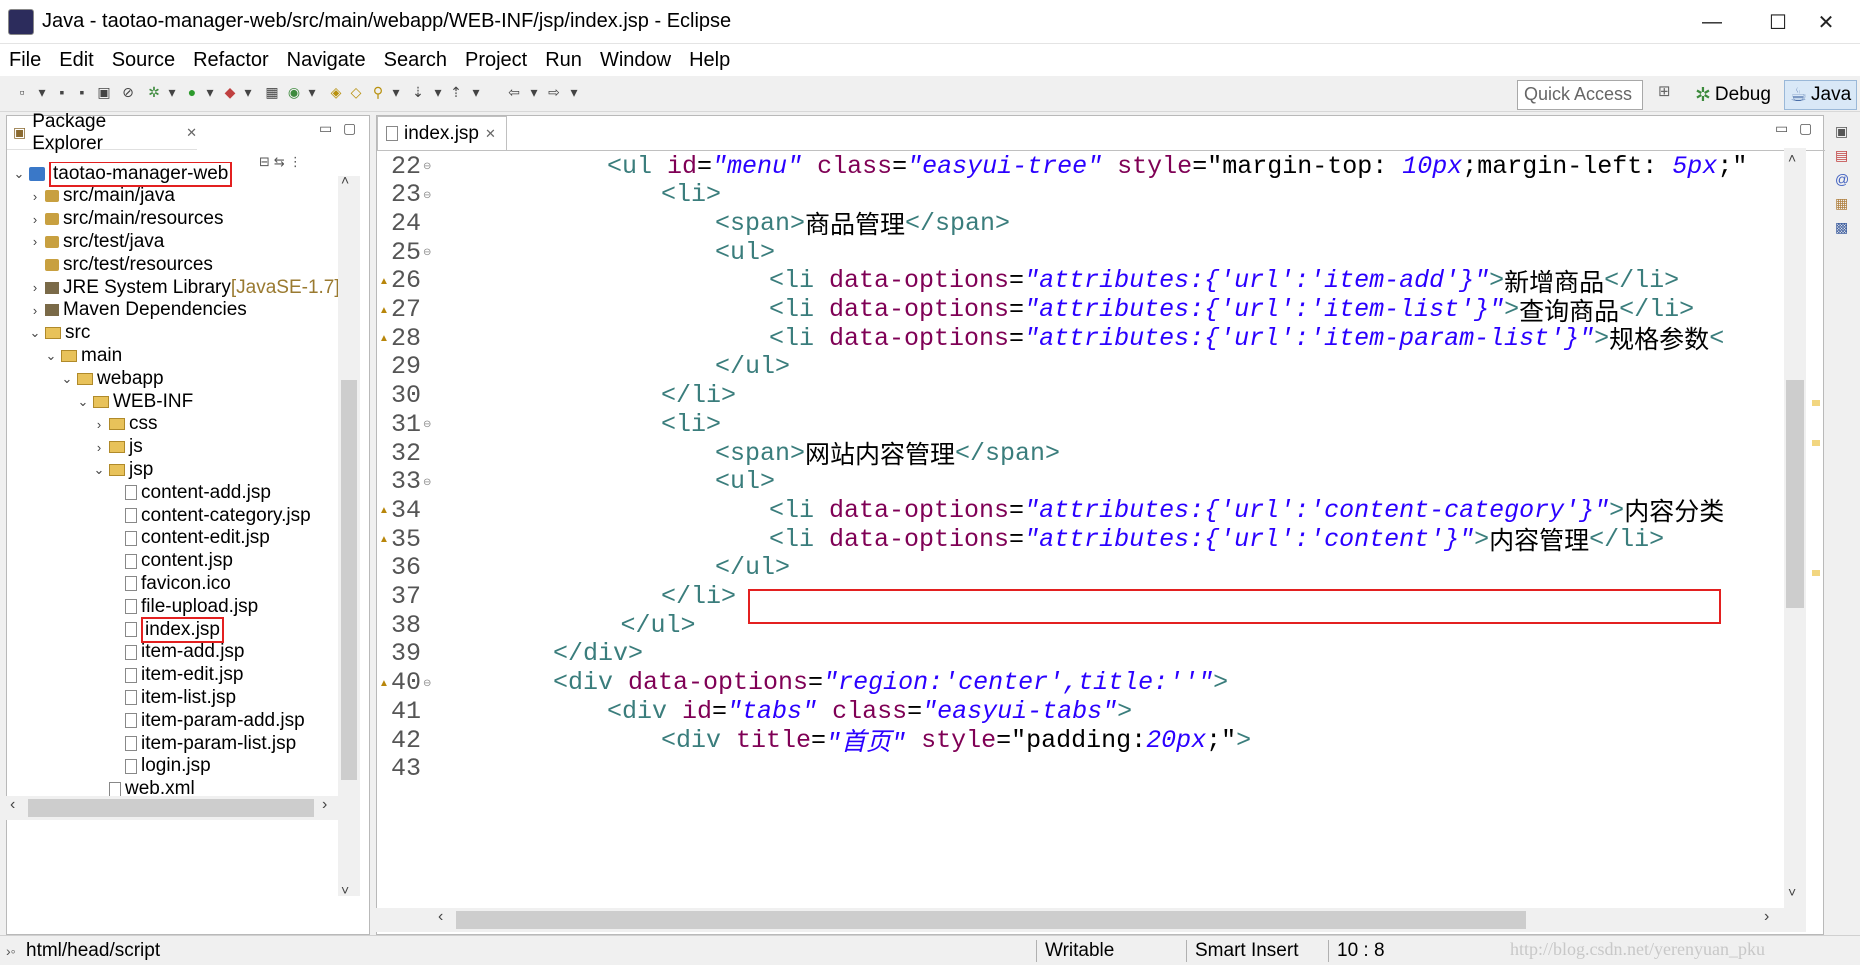 The height and width of the screenshot is (965, 1860). What do you see at coordinates (349, 128) in the screenshot?
I see `maximize-view-icon: ▢` at bounding box center [349, 128].